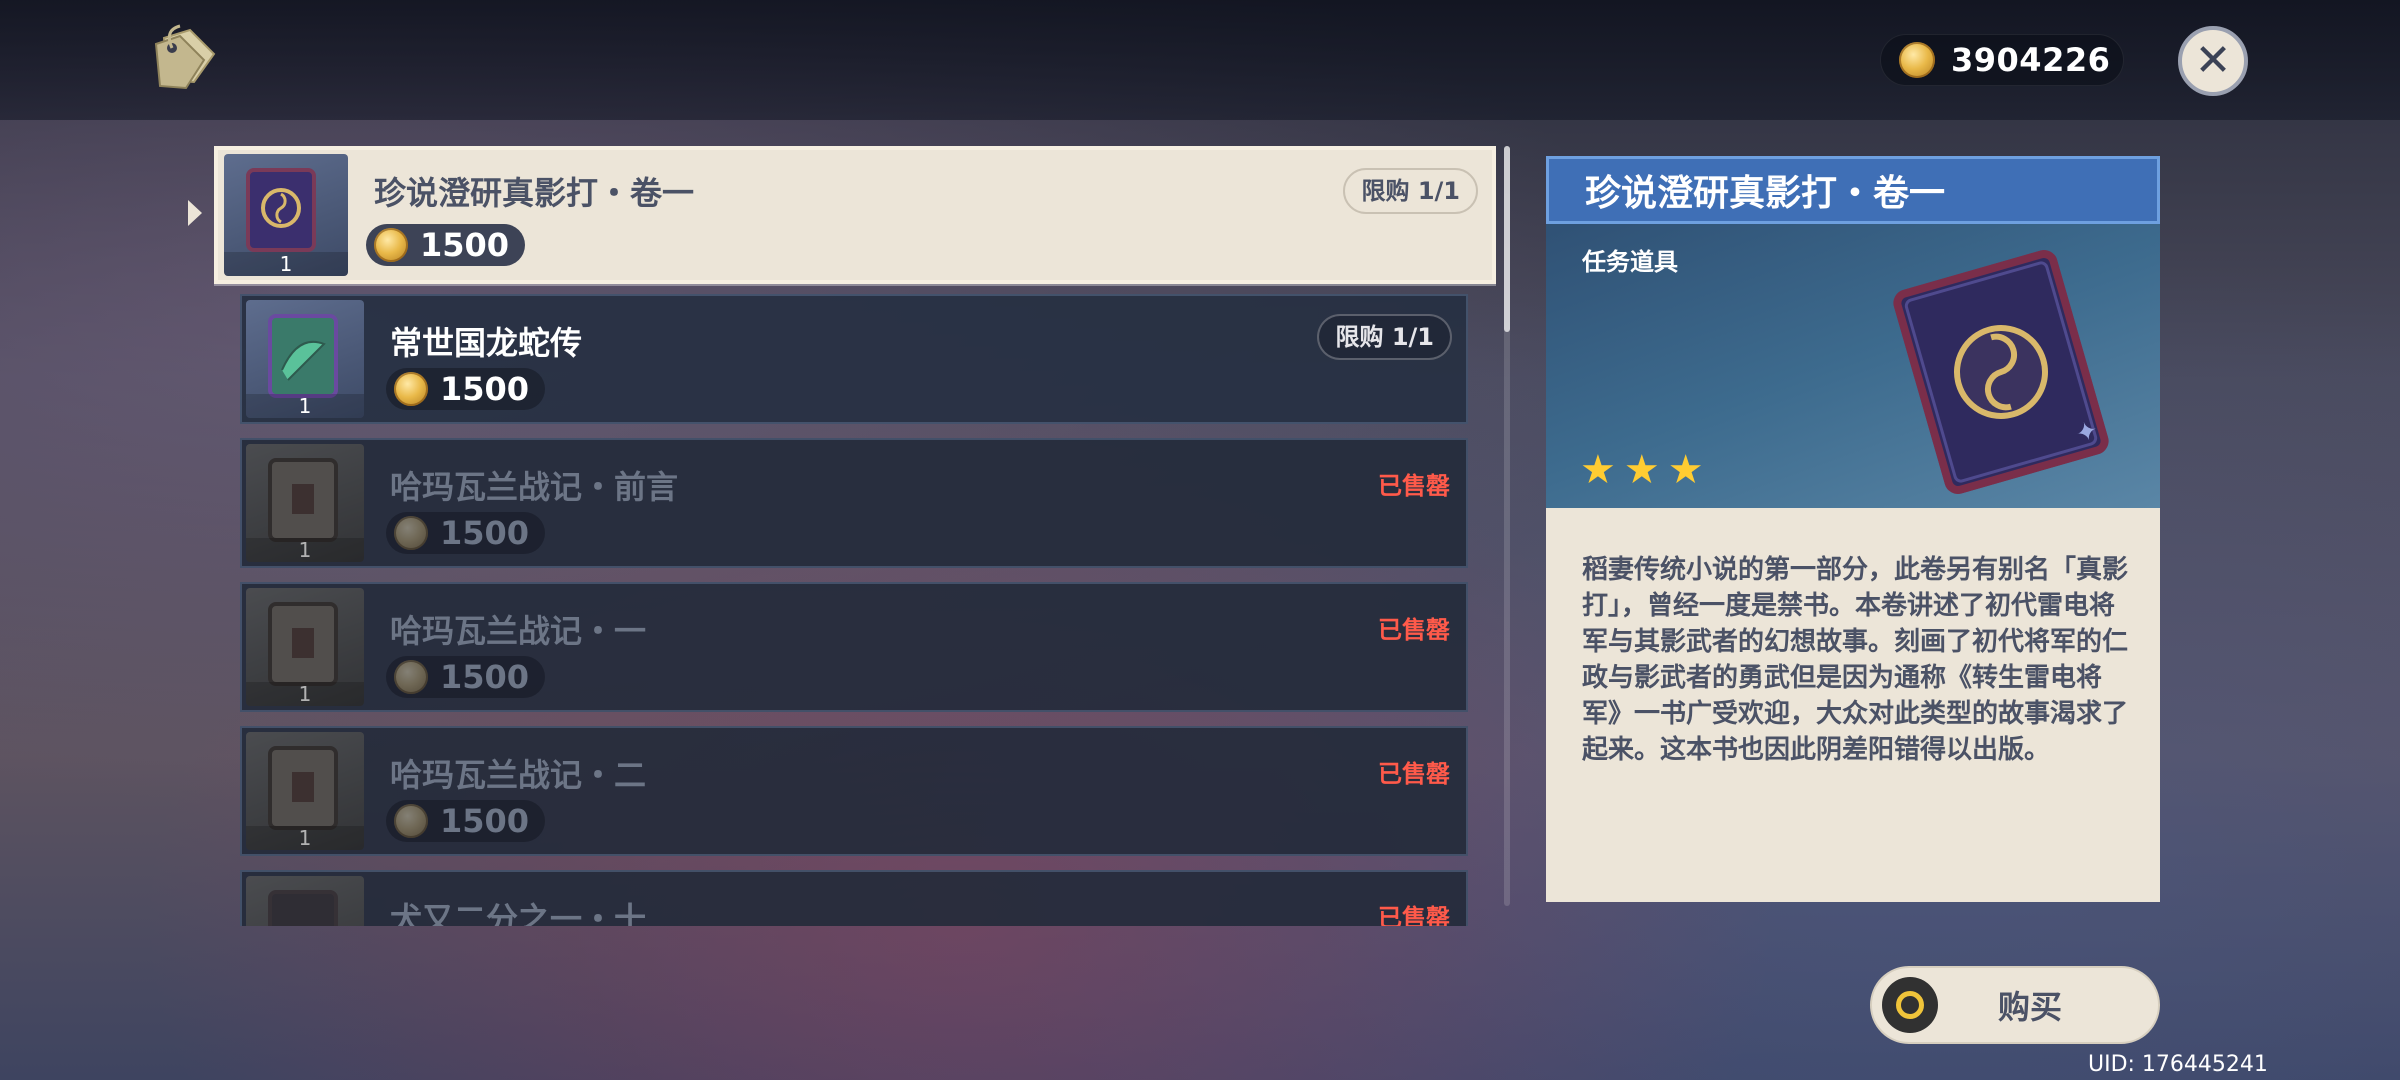  Describe the element at coordinates (855, 215) in the screenshot. I see `shop-item-row: 1 珍说澄研真影打・卷一 1500 限购 1/1` at that location.